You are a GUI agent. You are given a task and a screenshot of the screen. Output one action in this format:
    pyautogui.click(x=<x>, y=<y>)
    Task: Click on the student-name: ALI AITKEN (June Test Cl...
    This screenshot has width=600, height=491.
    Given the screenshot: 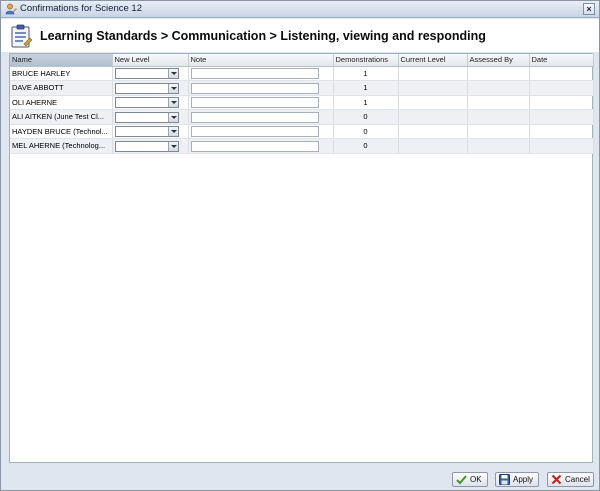 What is the action you would take?
    pyautogui.click(x=61, y=117)
    